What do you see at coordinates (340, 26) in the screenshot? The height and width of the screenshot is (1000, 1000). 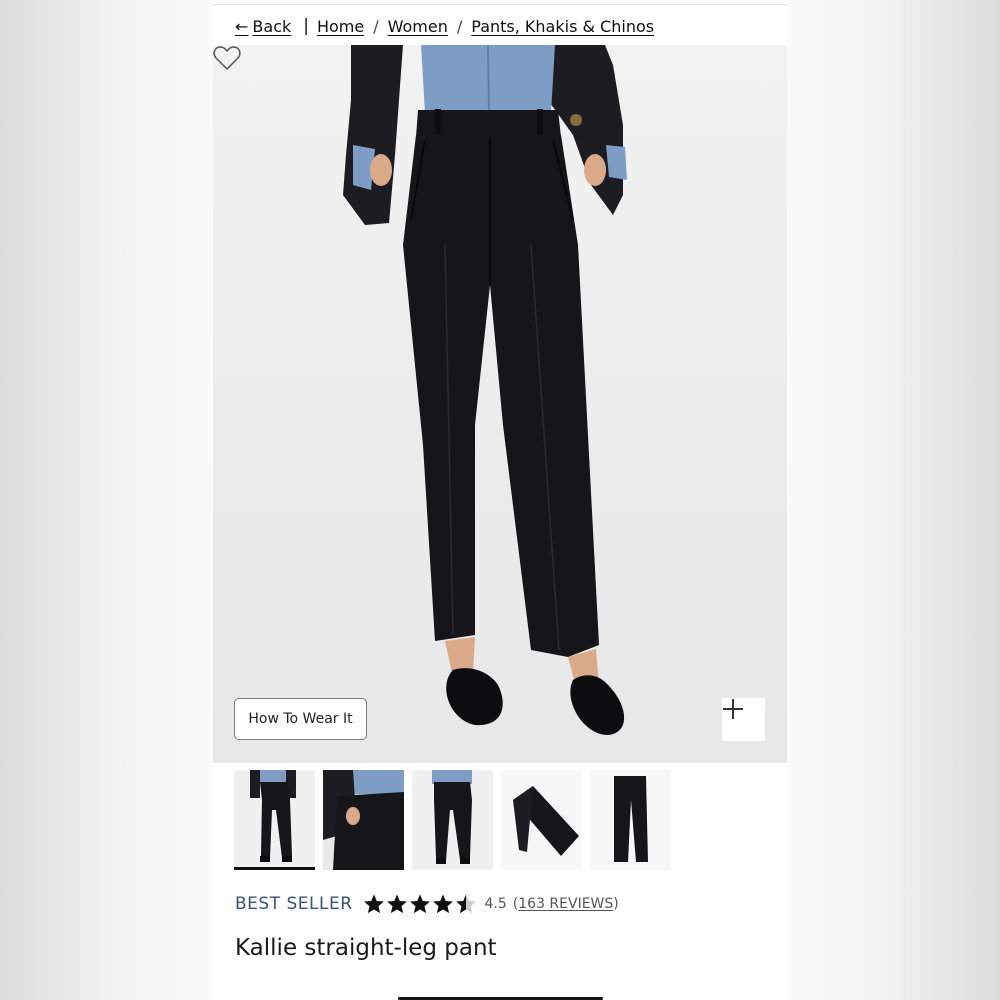 I see `breadcrumb-home: Home` at bounding box center [340, 26].